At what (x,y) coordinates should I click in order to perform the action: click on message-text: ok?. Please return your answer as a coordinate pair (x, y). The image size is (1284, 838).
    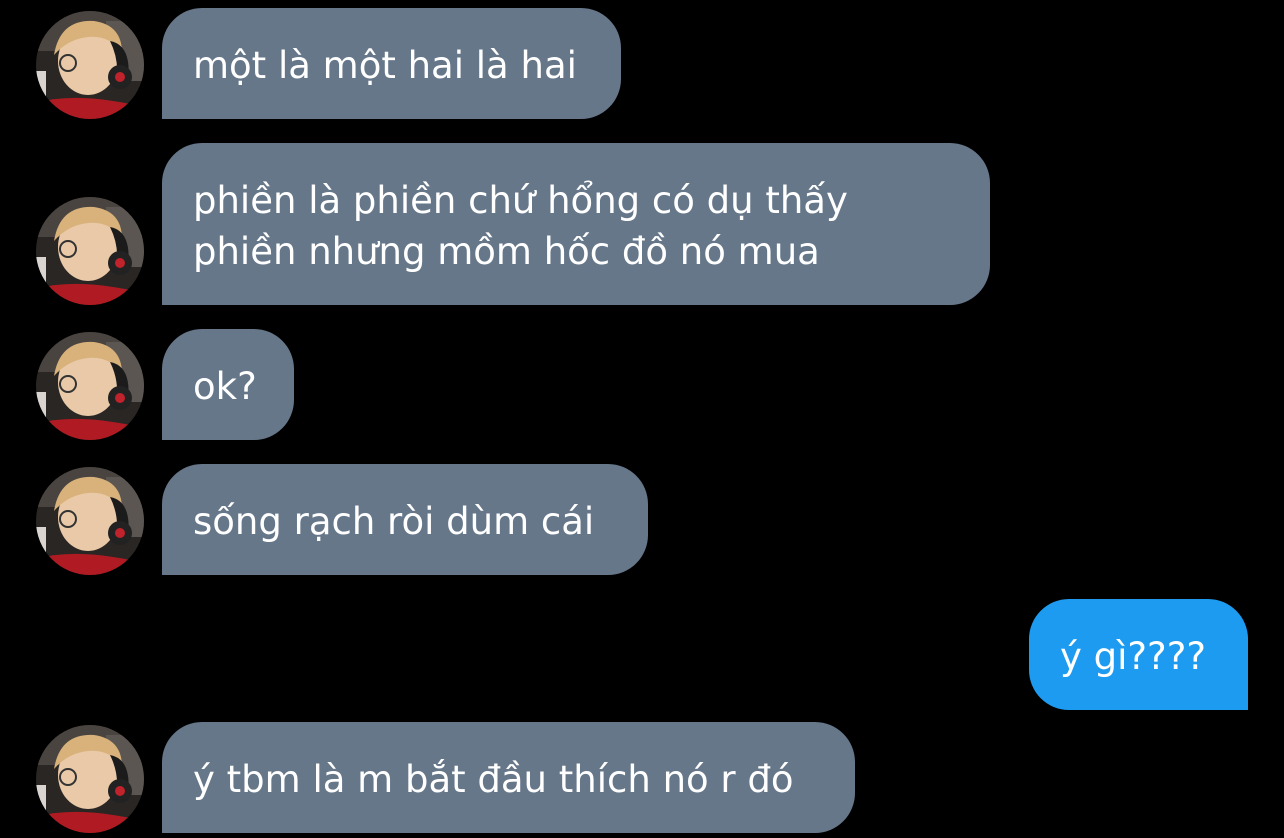
    Looking at the image, I should click on (225, 386).